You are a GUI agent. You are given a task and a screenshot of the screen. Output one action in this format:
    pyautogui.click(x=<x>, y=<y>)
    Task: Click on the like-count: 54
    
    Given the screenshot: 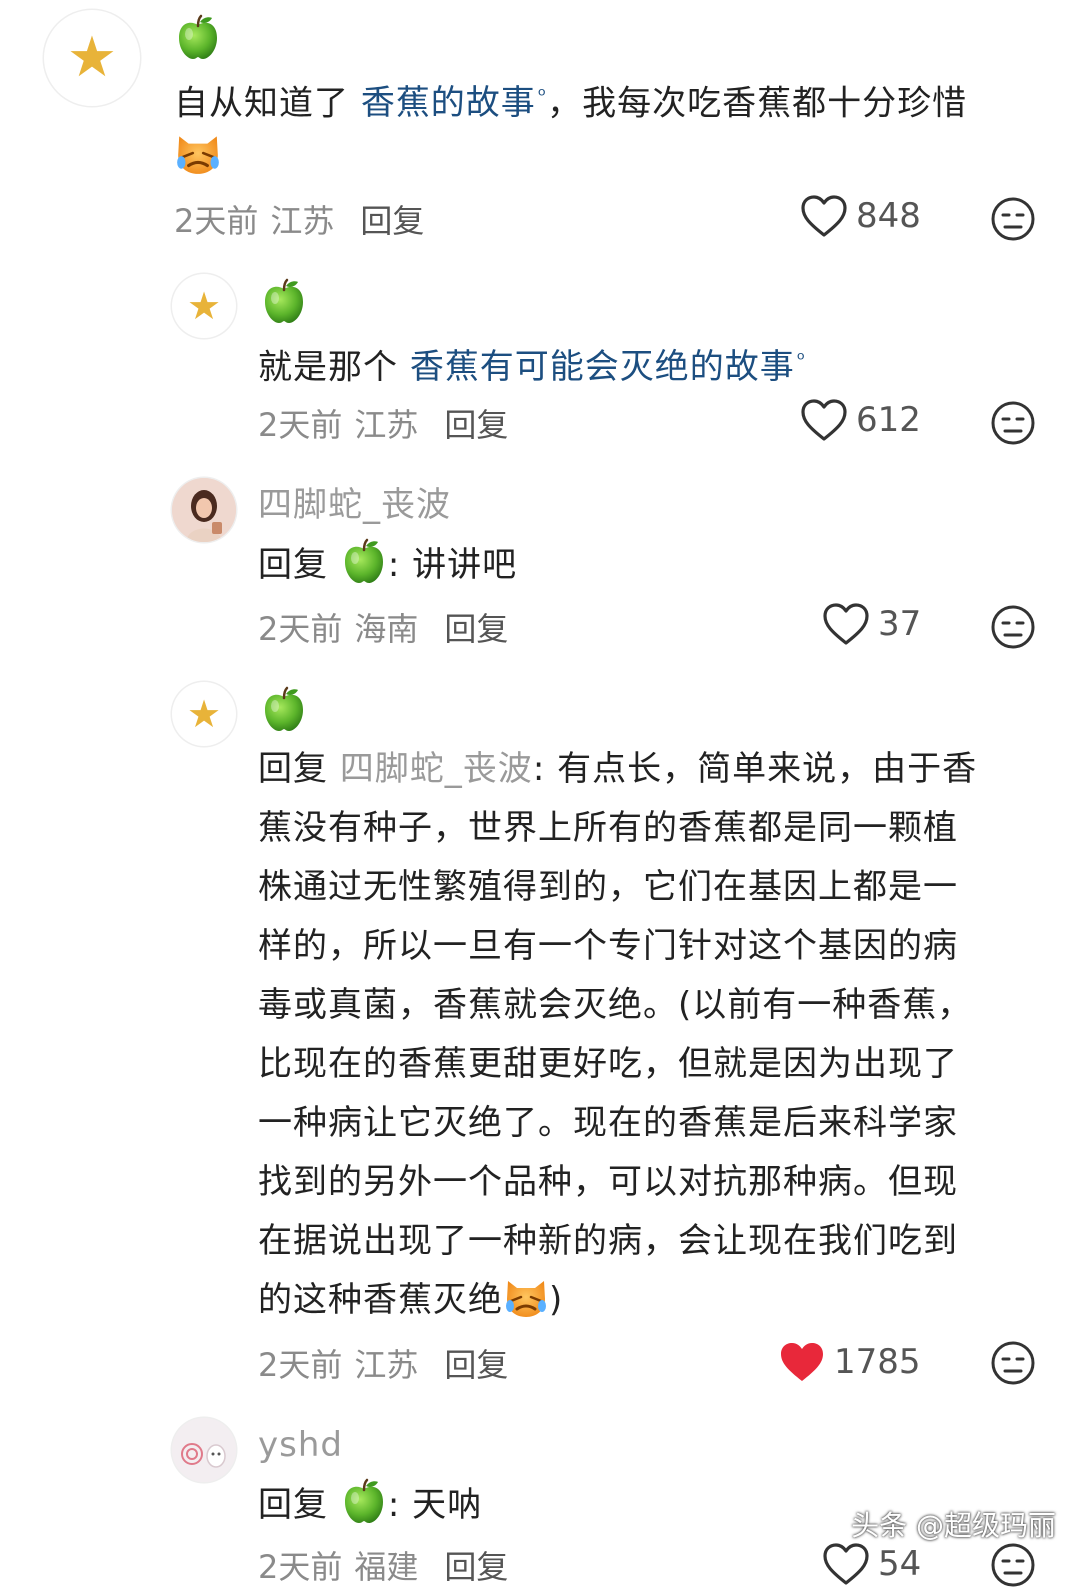 What is the action you would take?
    pyautogui.click(x=900, y=1564)
    